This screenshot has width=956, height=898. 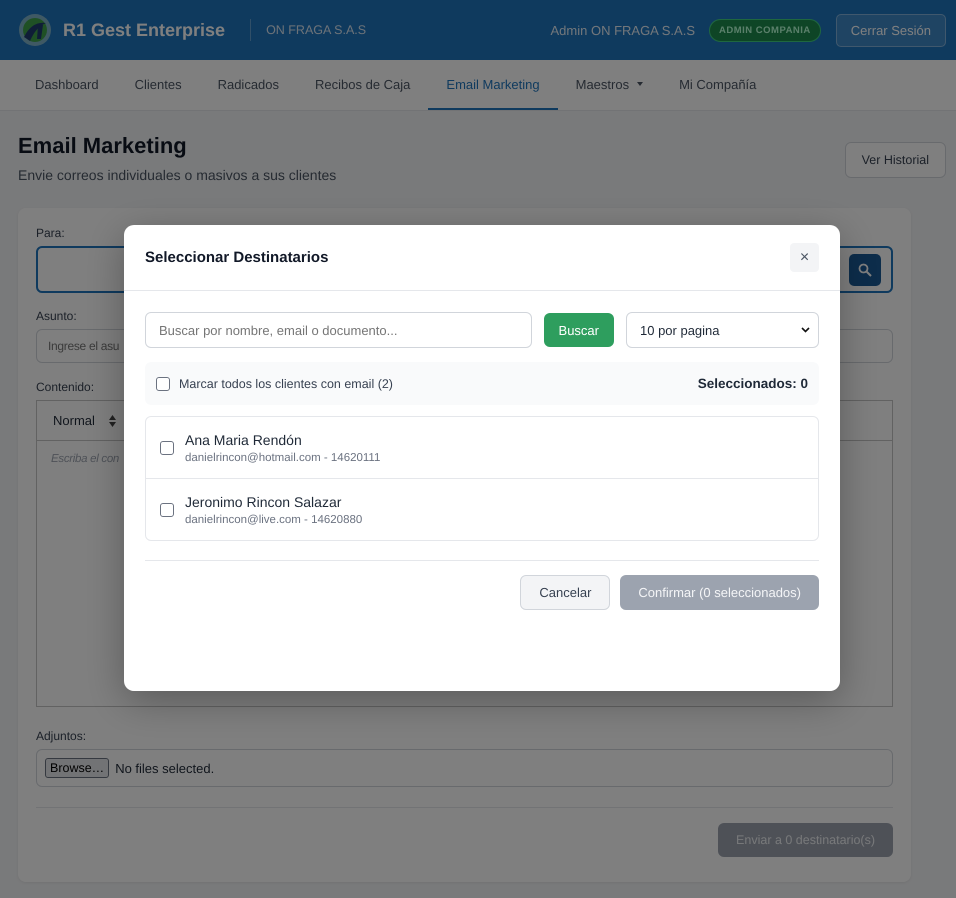 What do you see at coordinates (565, 592) in the screenshot?
I see `cancel-button: Cancelar` at bounding box center [565, 592].